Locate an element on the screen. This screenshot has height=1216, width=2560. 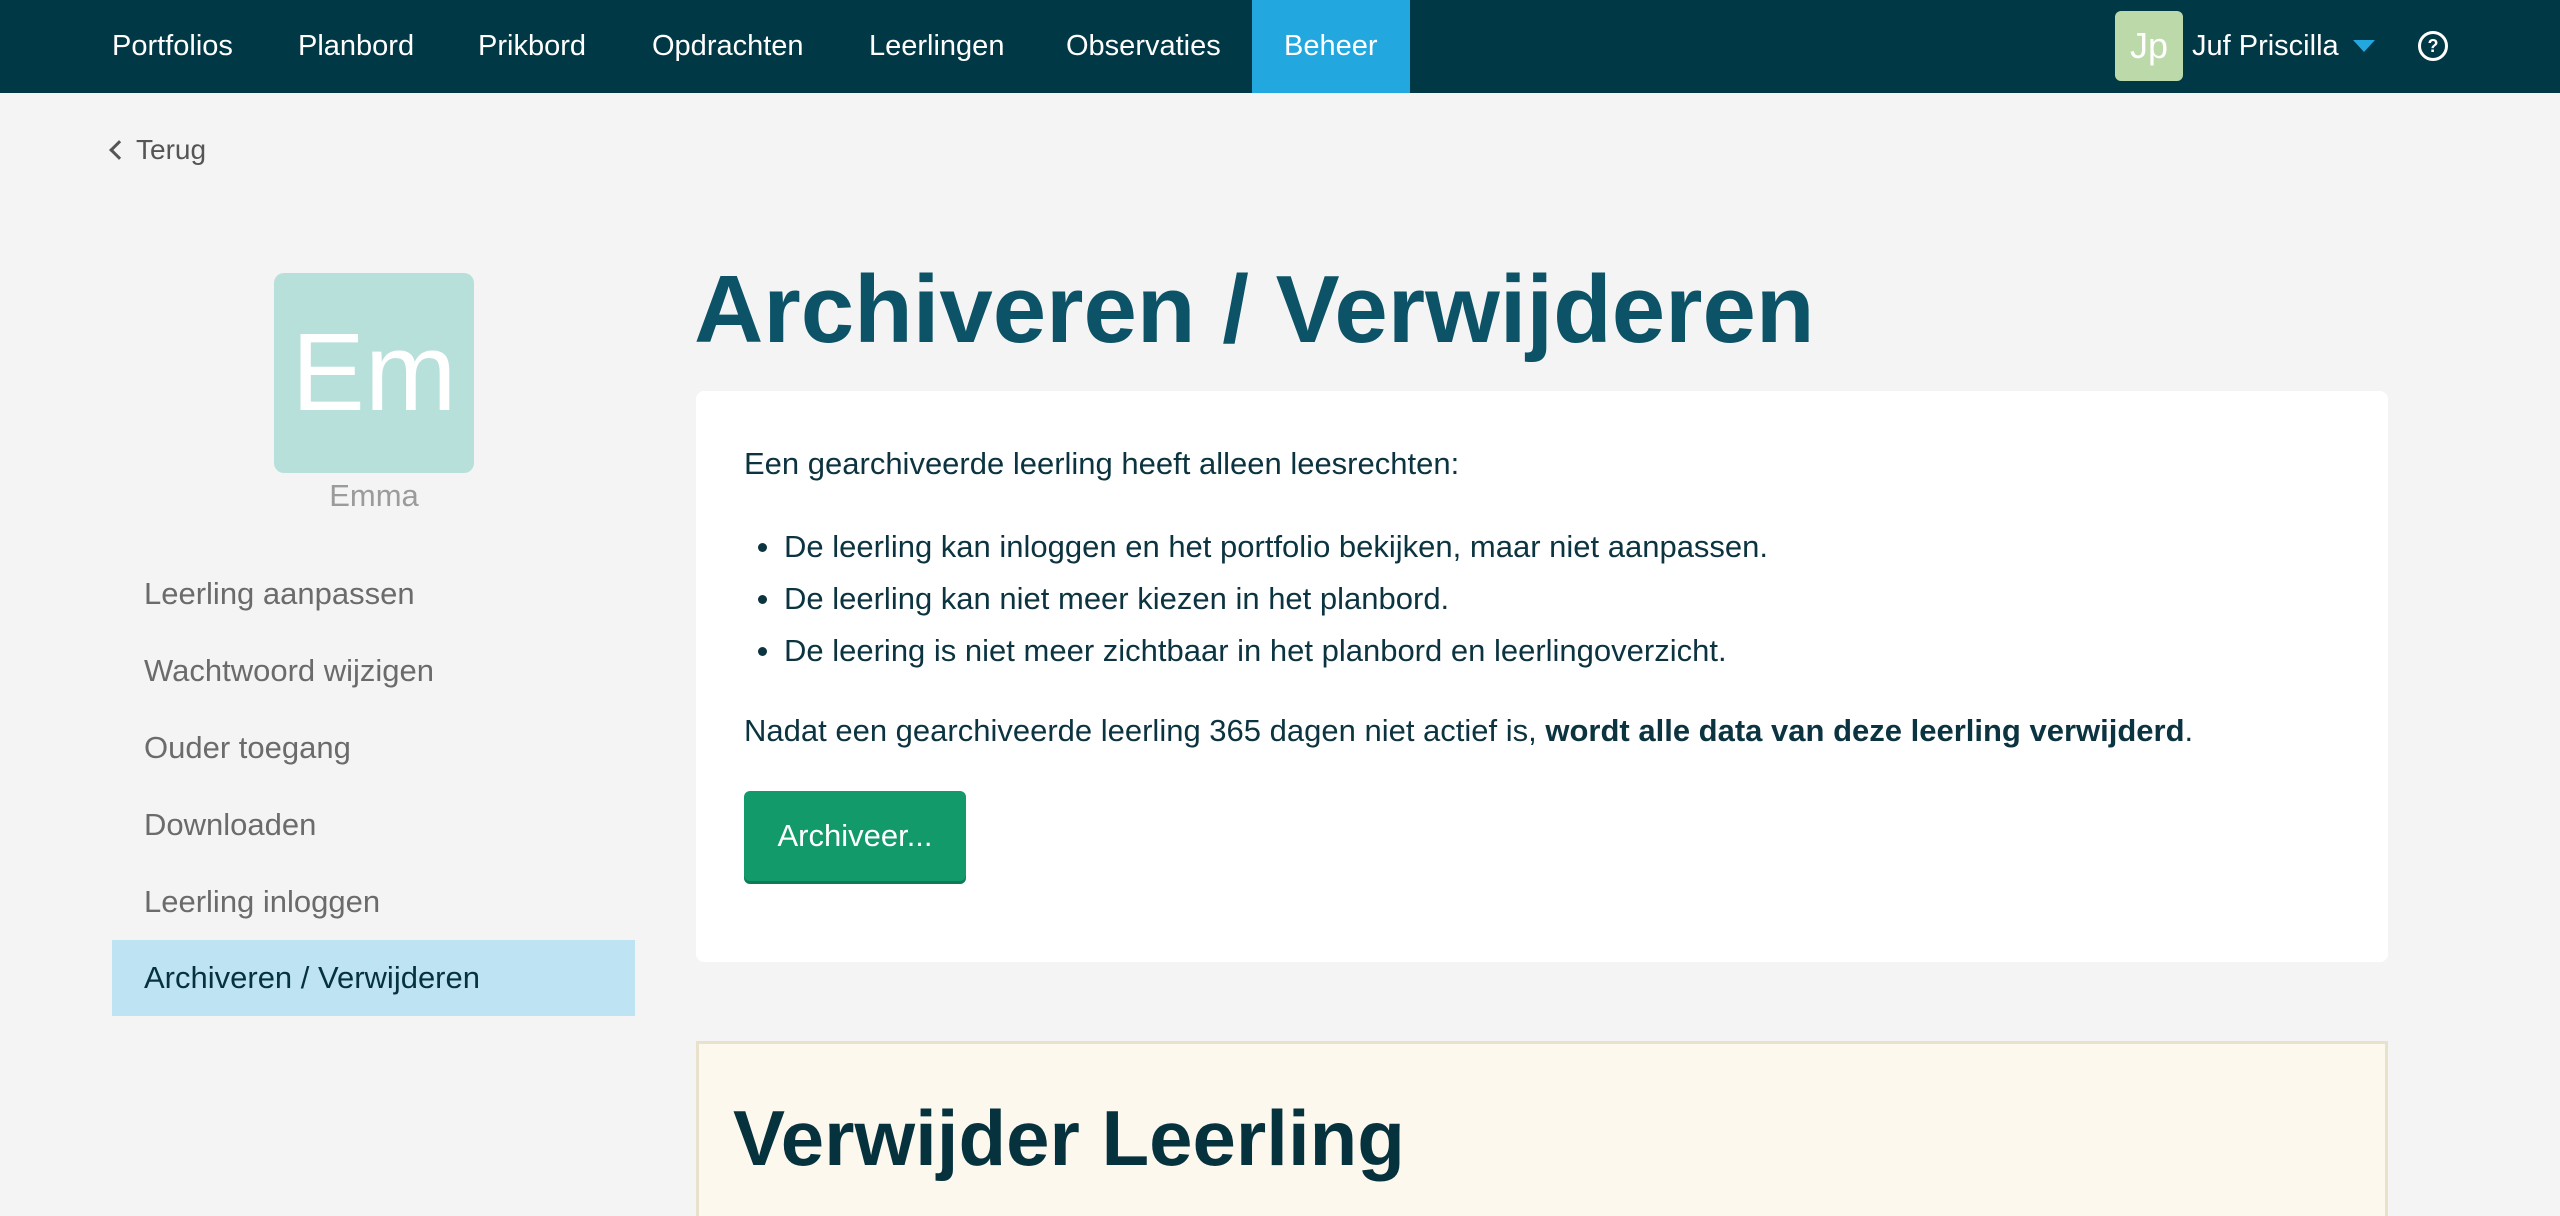
sidebar-item-downloaden: Downloaden is located at coordinates (373, 825).